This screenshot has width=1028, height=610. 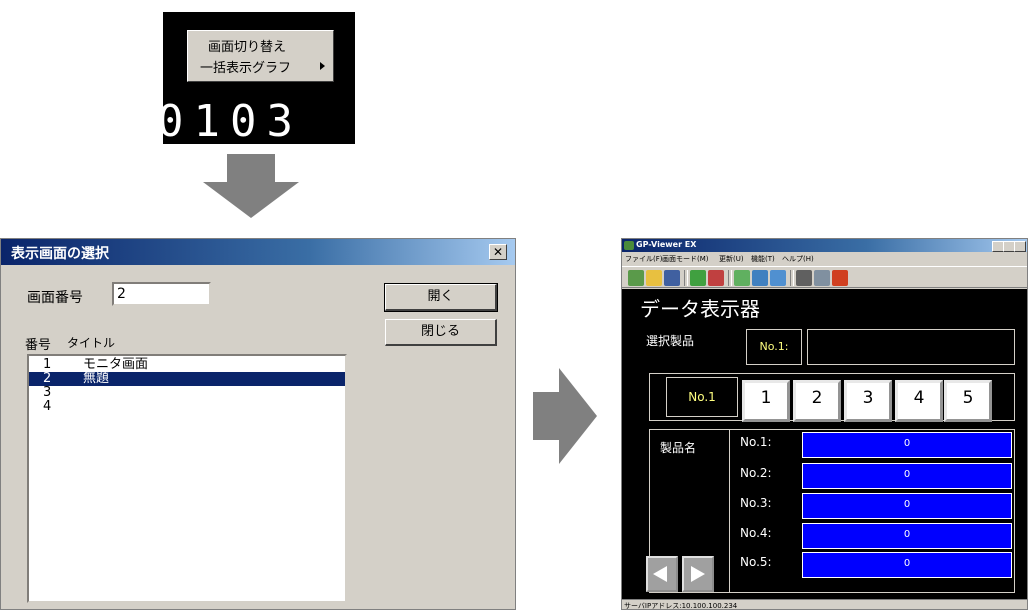 What do you see at coordinates (251, 186) in the screenshot?
I see `down-arrow-icon` at bounding box center [251, 186].